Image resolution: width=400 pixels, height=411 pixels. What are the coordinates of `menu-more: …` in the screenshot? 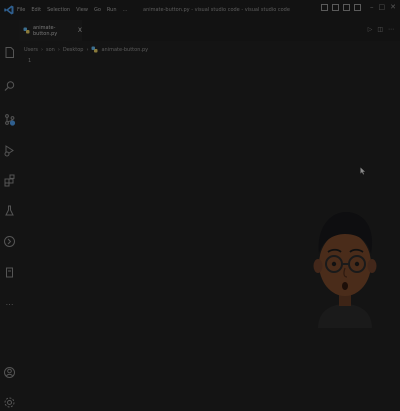 It's located at (125, 10).